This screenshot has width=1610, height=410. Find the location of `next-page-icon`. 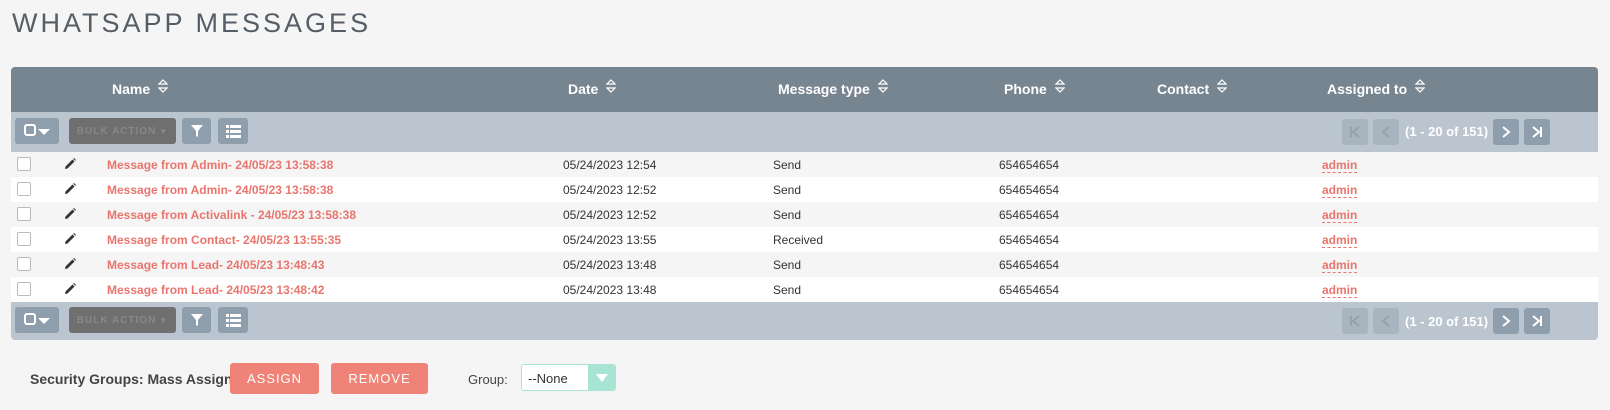

next-page-icon is located at coordinates (1506, 321).